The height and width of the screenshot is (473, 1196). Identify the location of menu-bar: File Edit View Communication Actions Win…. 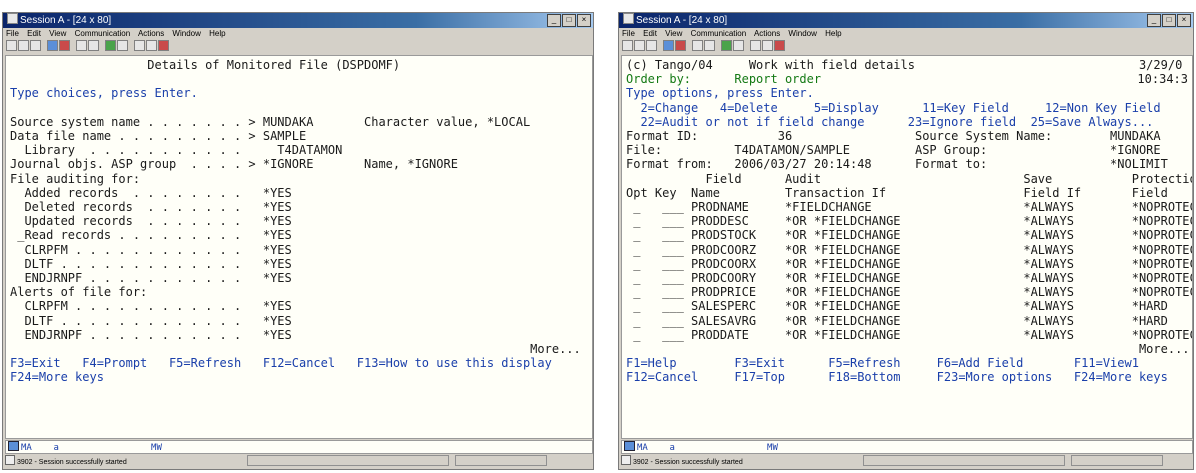
(298, 33).